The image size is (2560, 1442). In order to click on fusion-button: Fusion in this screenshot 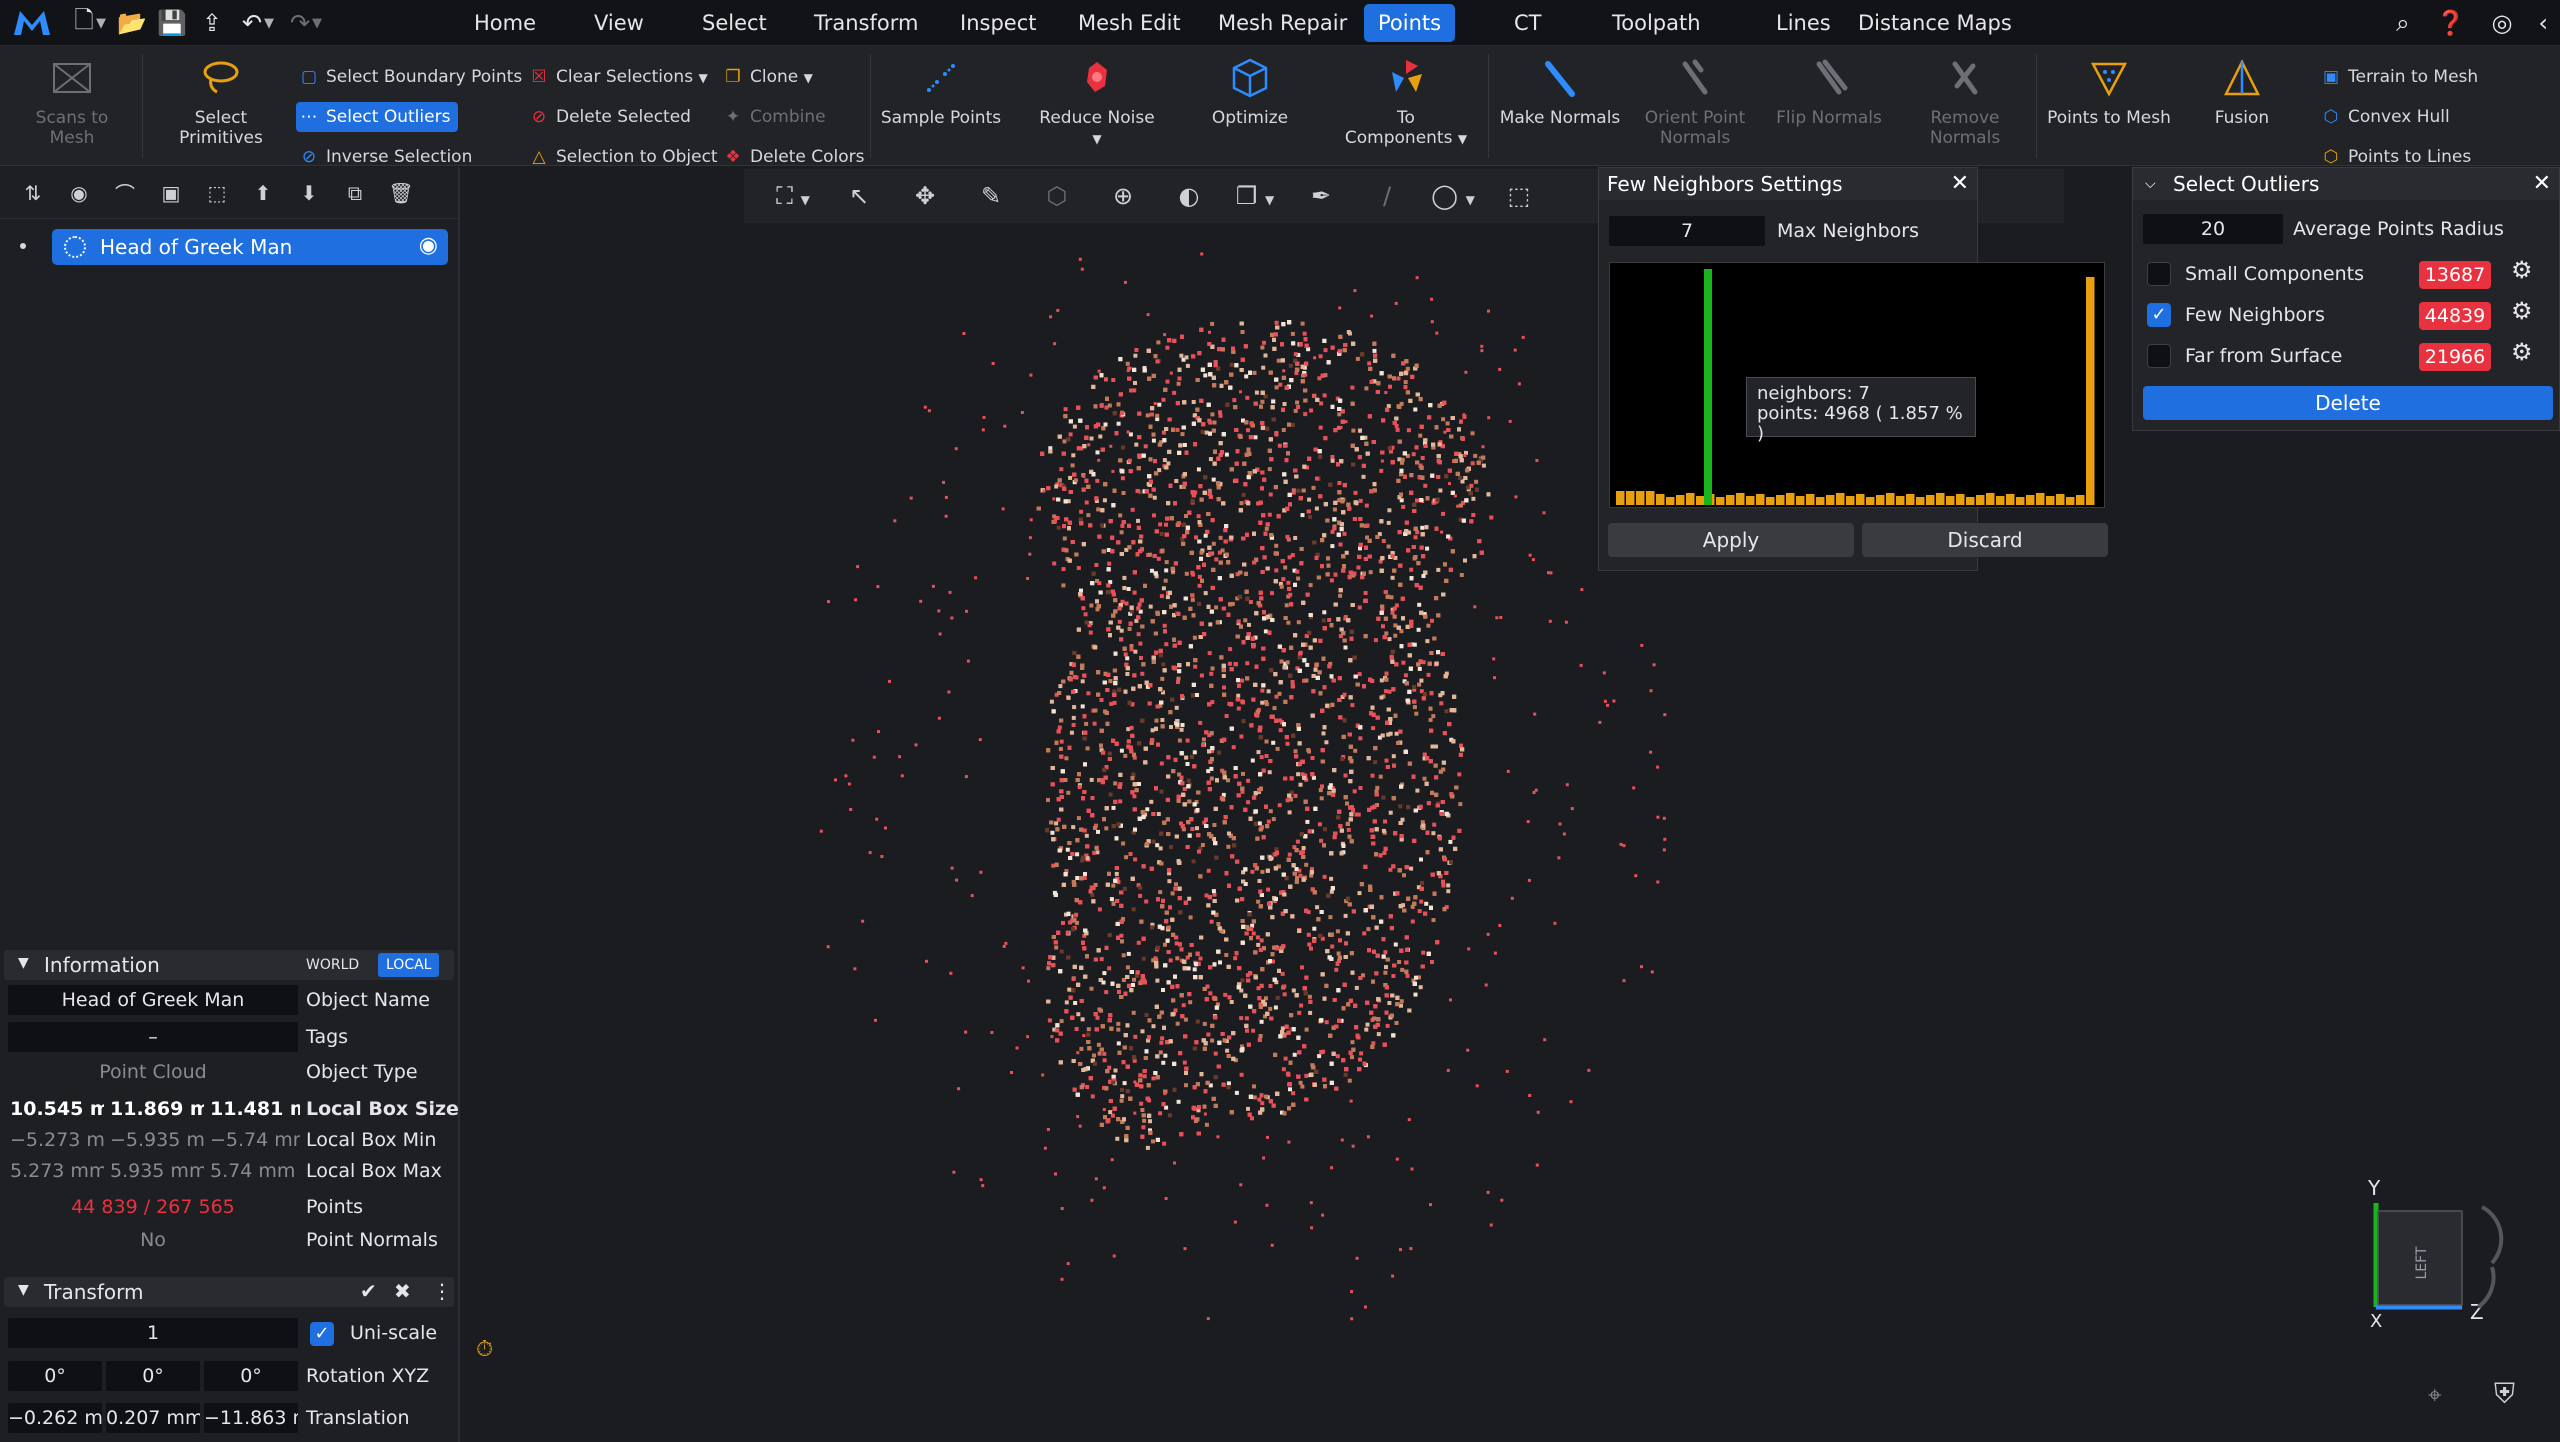, I will do `click(2242, 92)`.